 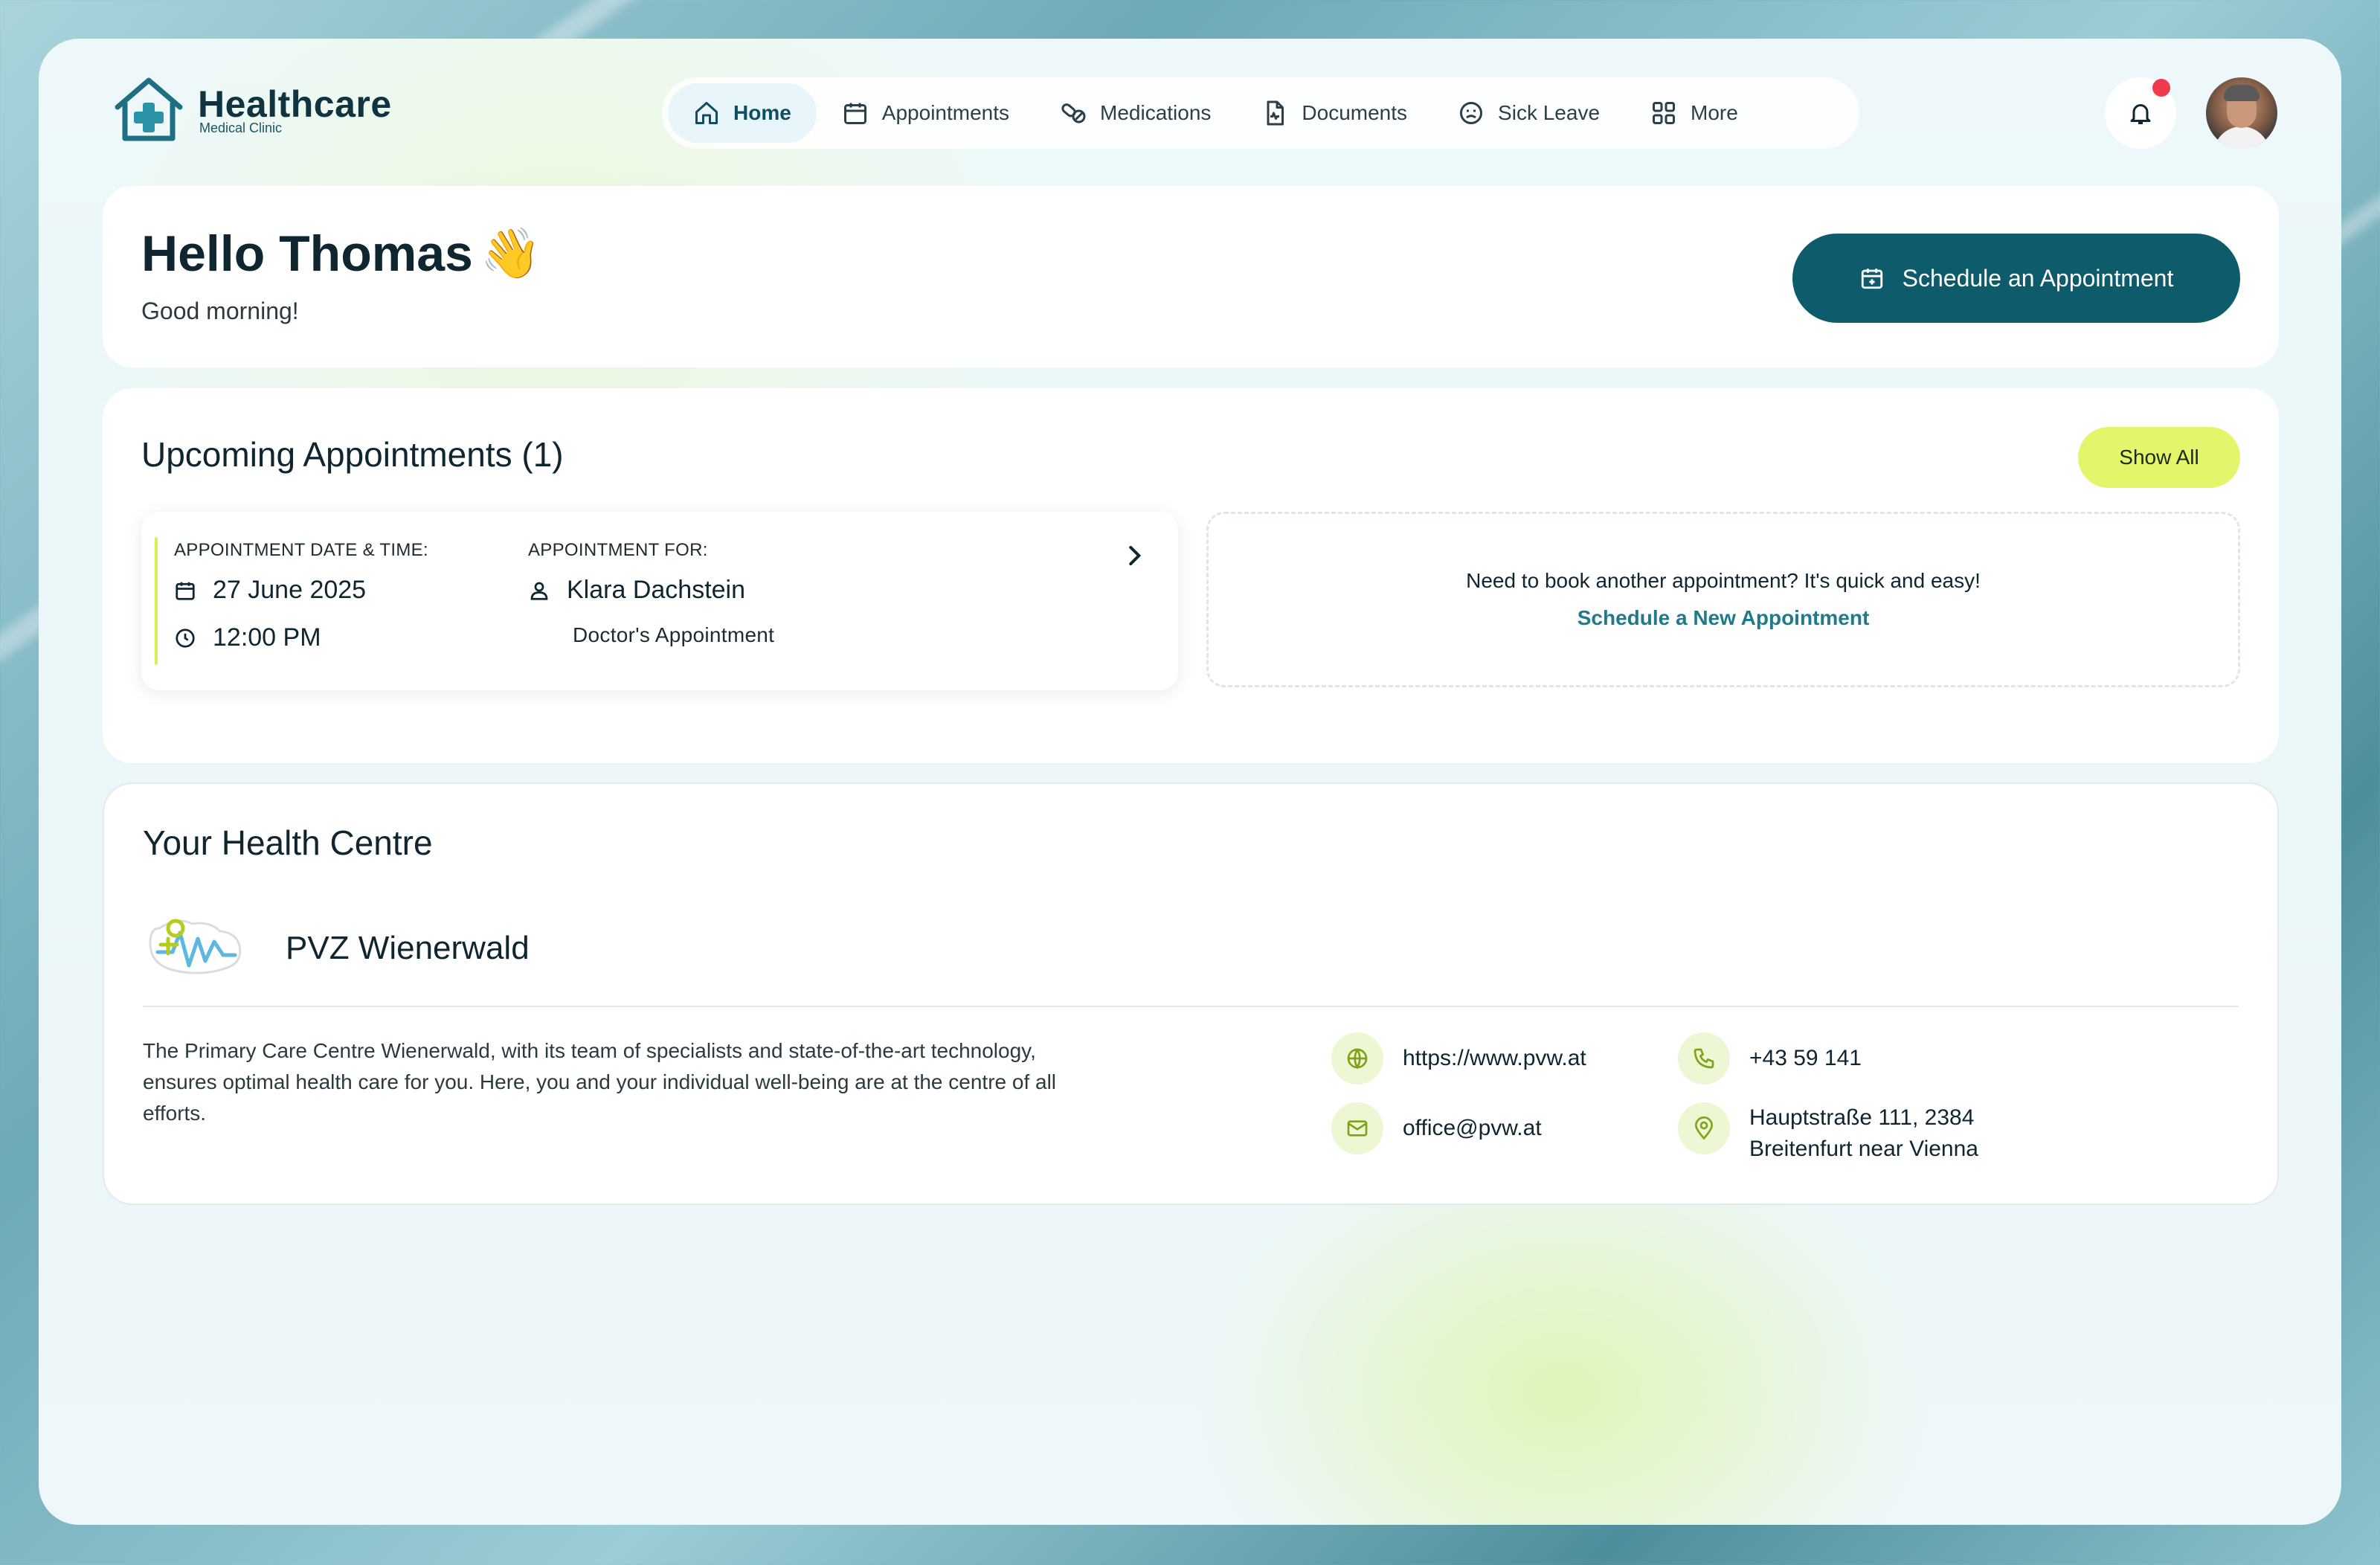 What do you see at coordinates (149, 109) in the screenshot?
I see `house-cross-icon` at bounding box center [149, 109].